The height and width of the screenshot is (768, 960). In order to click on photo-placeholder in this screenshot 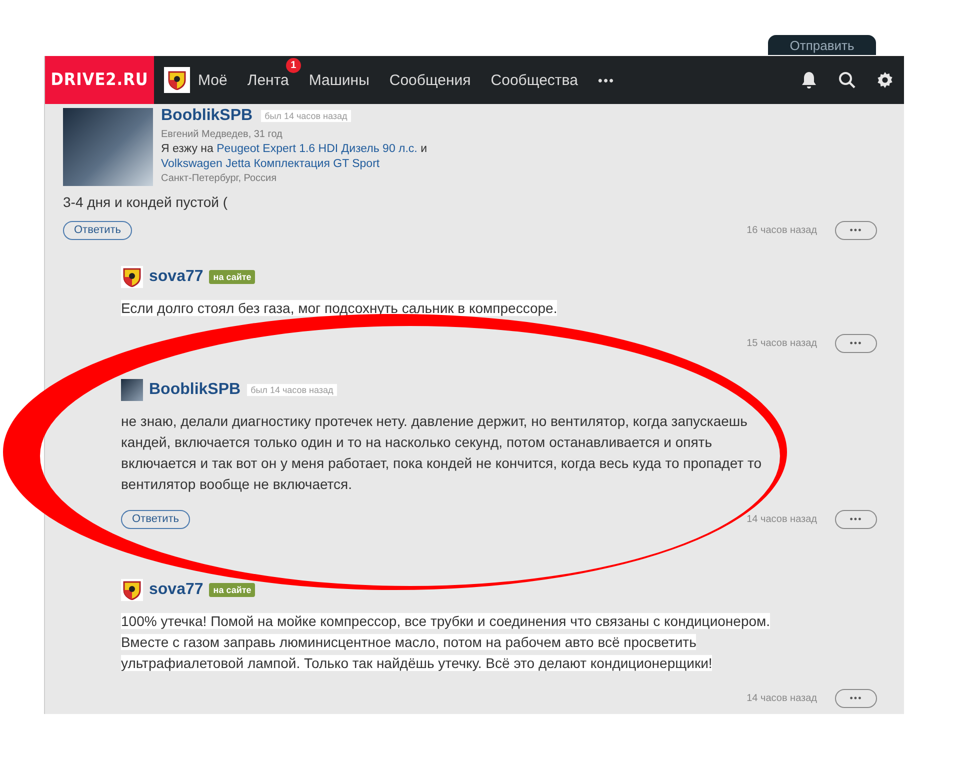, I will do `click(132, 390)`.